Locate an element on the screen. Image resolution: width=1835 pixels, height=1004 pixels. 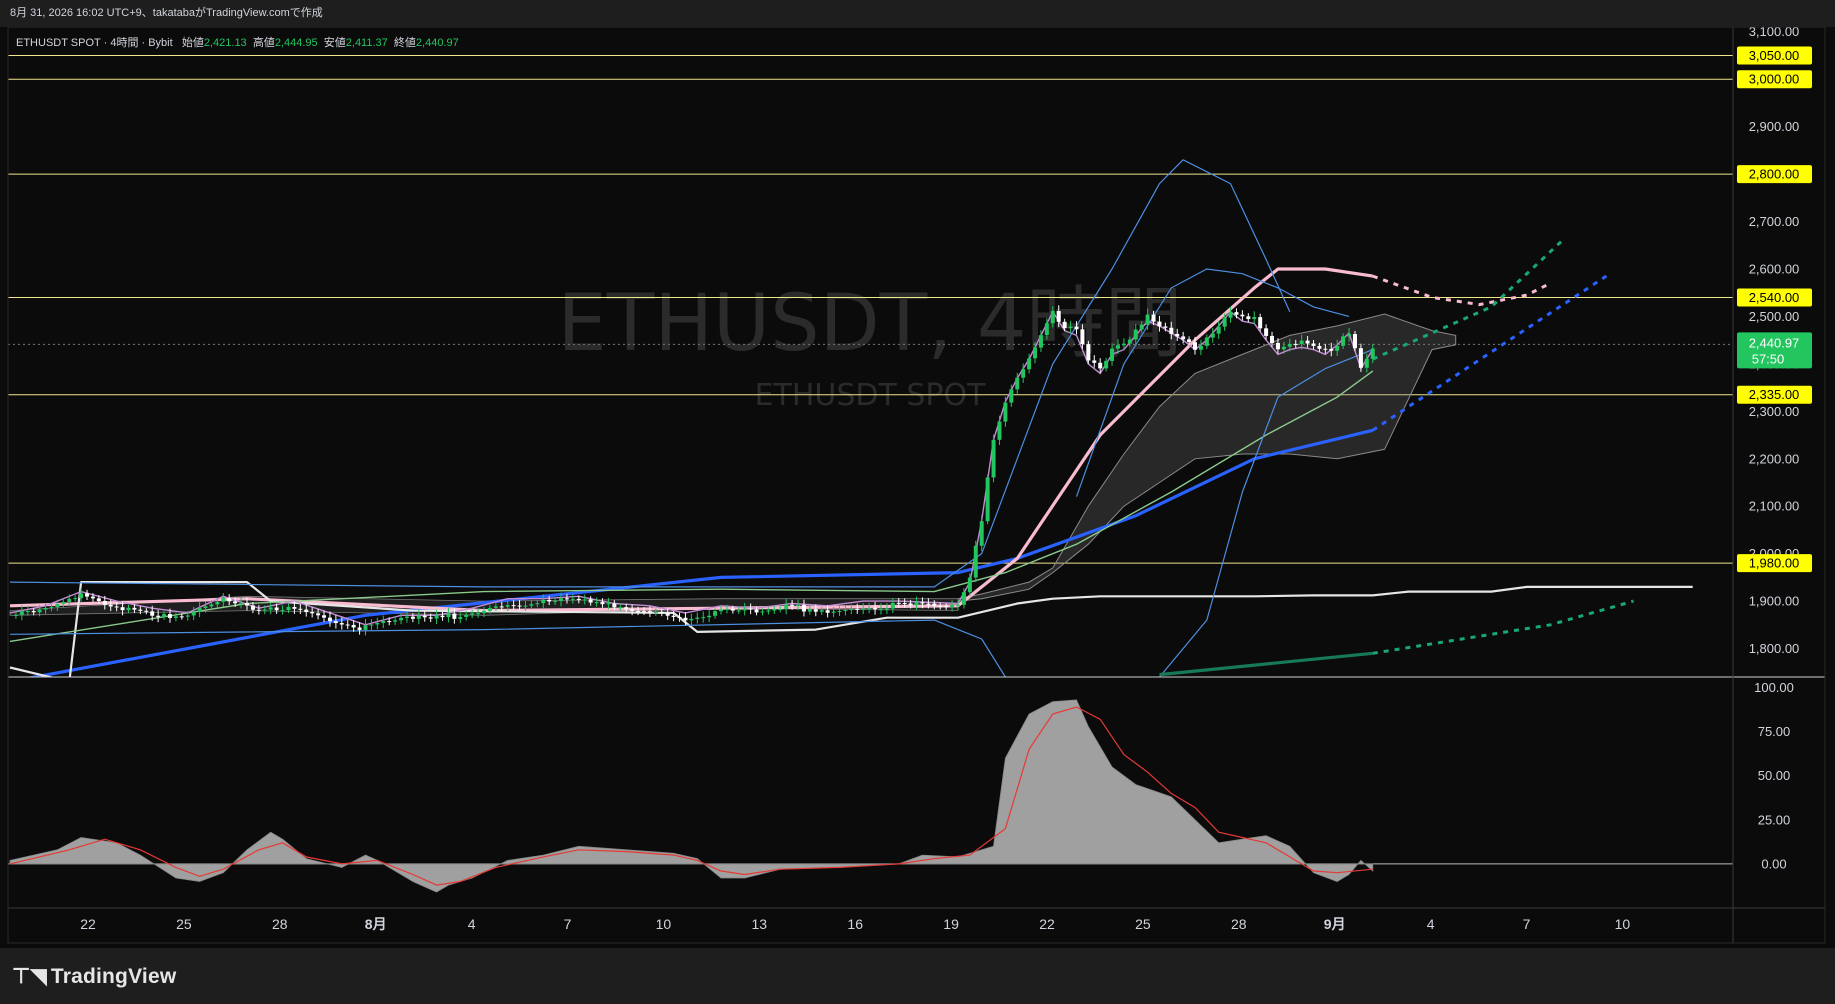
time-tick-label: 13 is located at coordinates (760, 924).